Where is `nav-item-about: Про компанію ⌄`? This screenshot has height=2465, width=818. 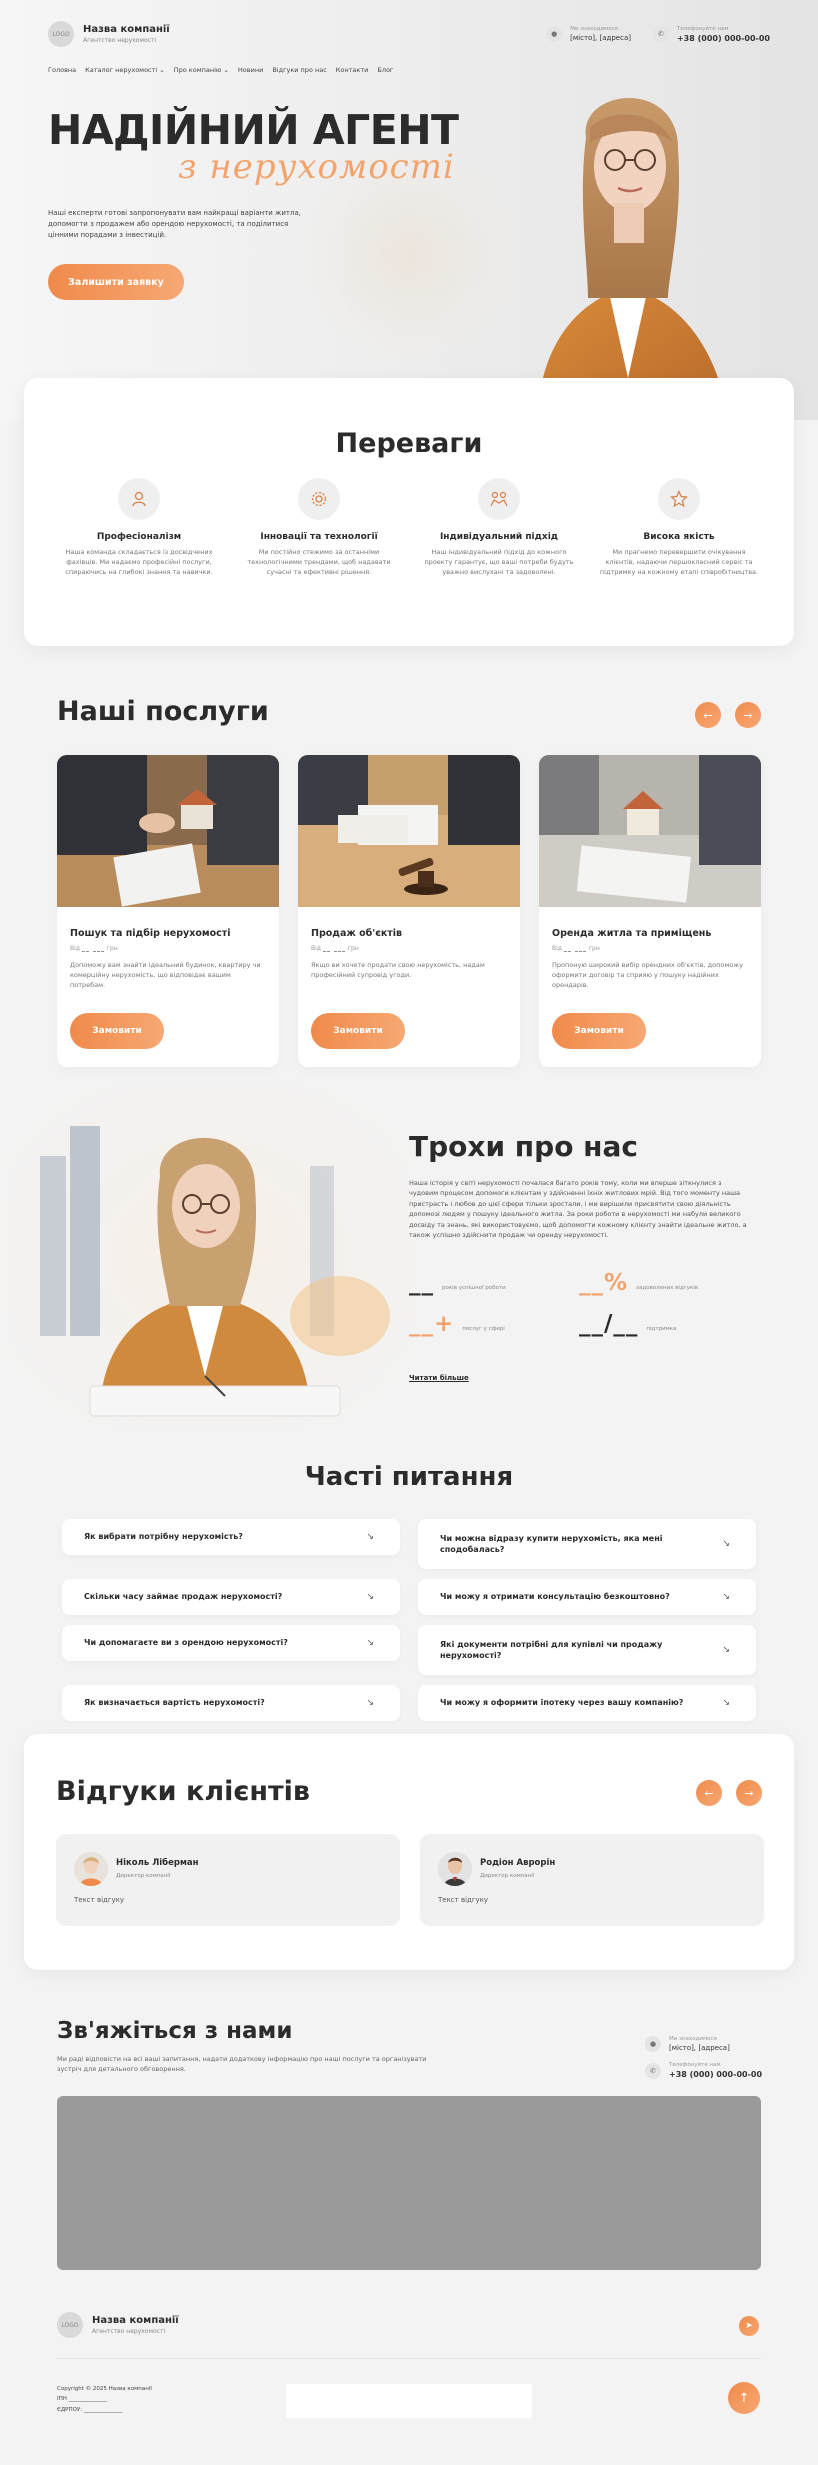 nav-item-about: Про компанію ⌄ is located at coordinates (201, 70).